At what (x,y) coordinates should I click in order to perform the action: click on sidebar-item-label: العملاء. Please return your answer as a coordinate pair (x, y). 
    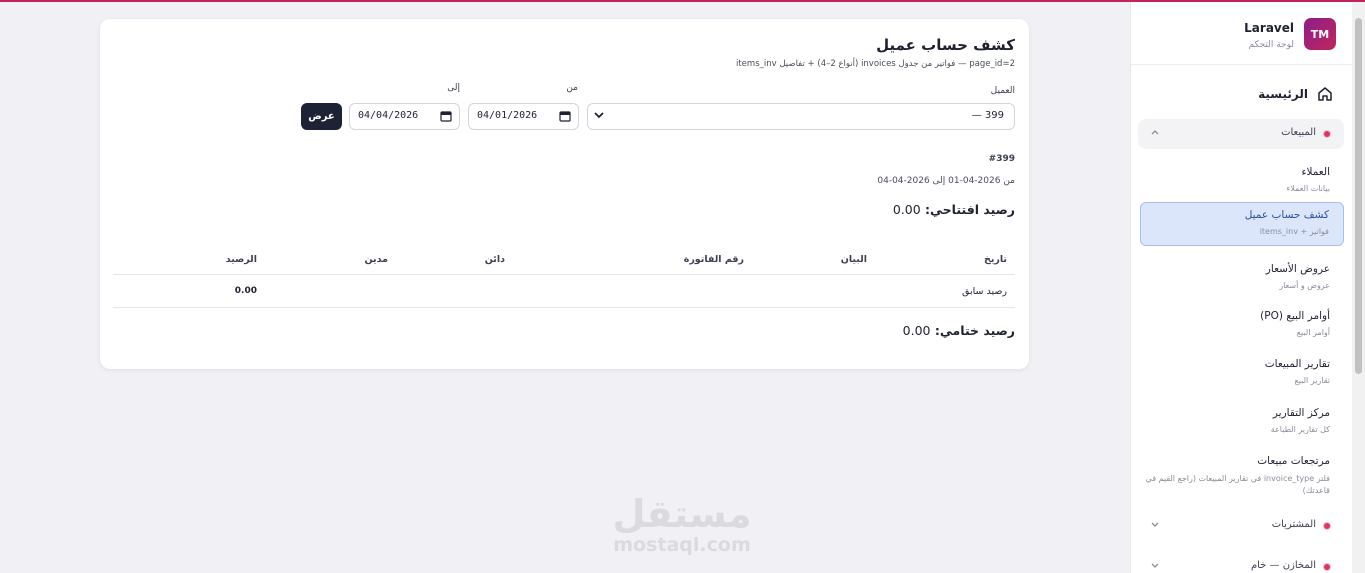
    Looking at the image, I should click on (1315, 172).